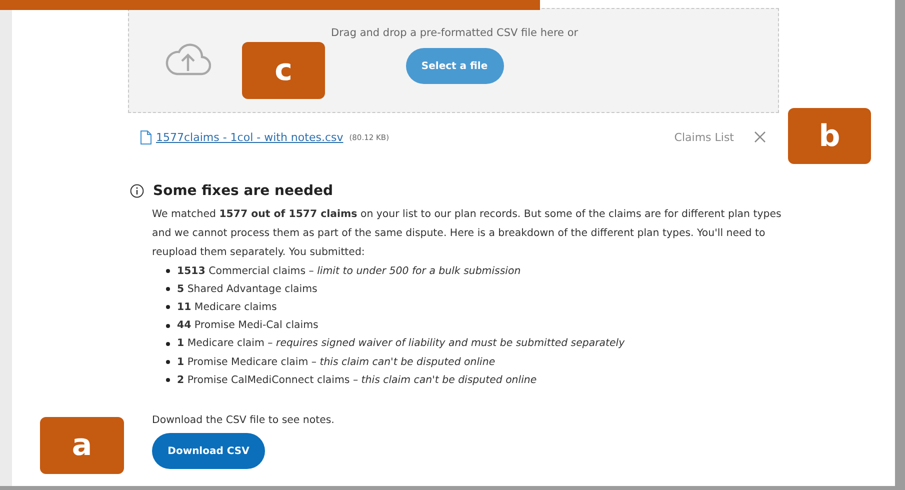  I want to click on claim-summary: 1513 Commercial claims – limit to under 500 for a bulk submission, so click(349, 271).